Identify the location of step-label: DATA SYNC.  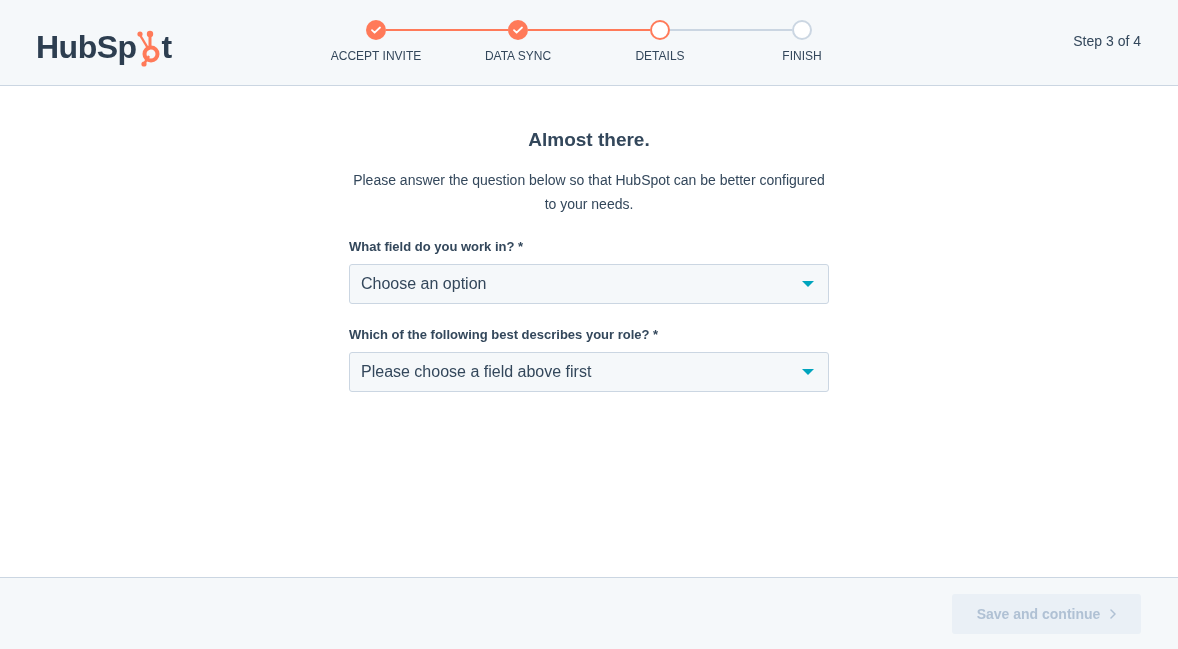
(518, 56).